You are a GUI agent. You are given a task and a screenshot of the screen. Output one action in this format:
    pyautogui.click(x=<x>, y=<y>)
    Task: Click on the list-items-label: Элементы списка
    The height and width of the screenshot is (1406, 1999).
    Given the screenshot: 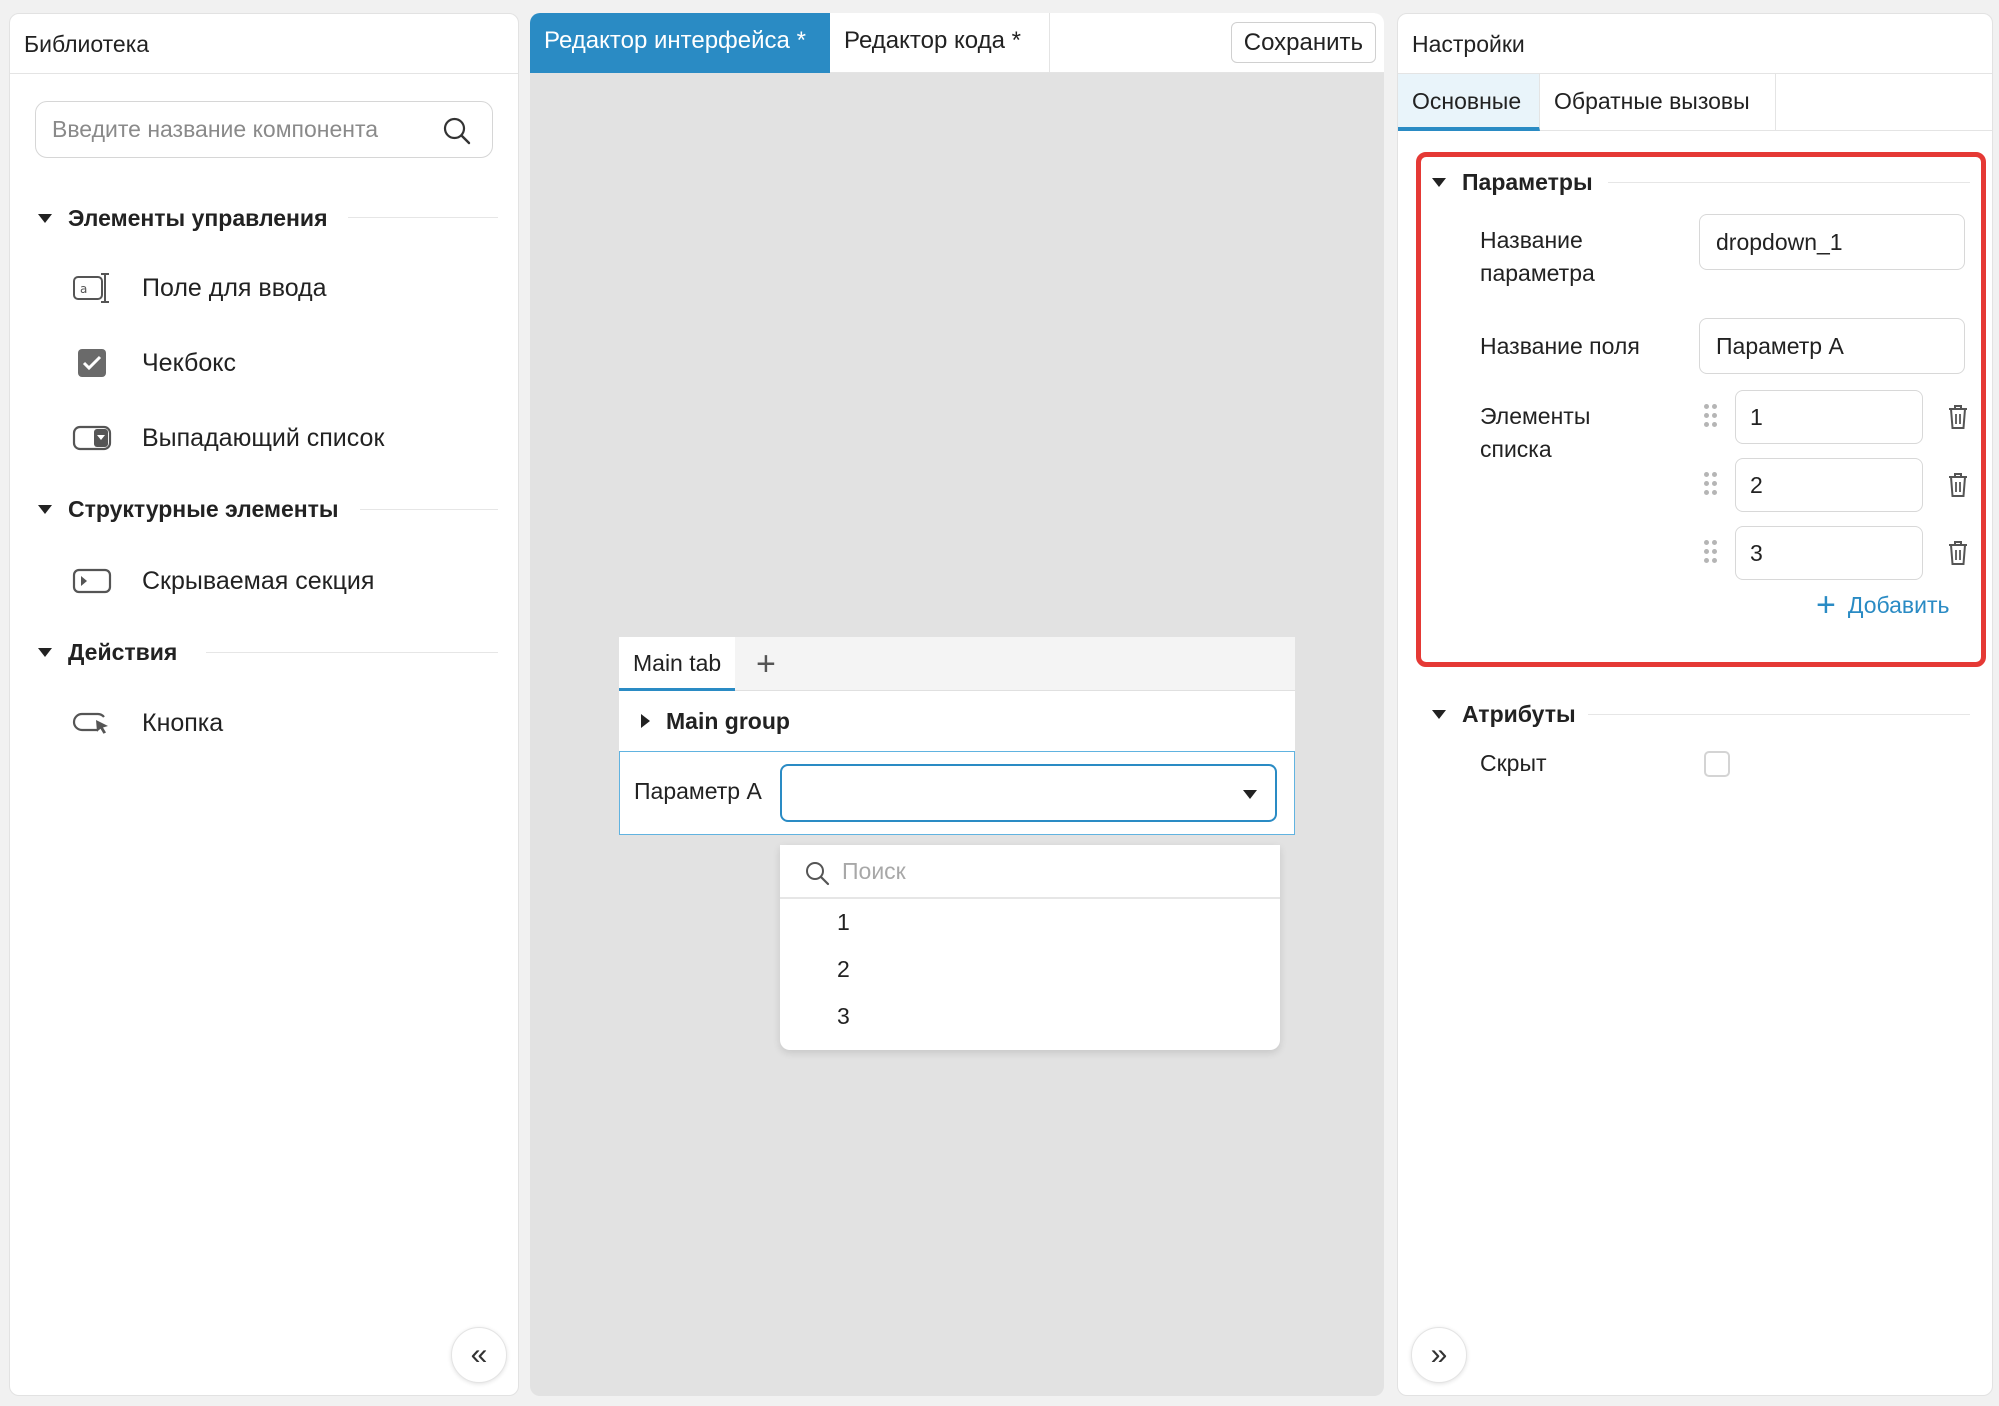 What is the action you would take?
    pyautogui.click(x=1535, y=432)
    